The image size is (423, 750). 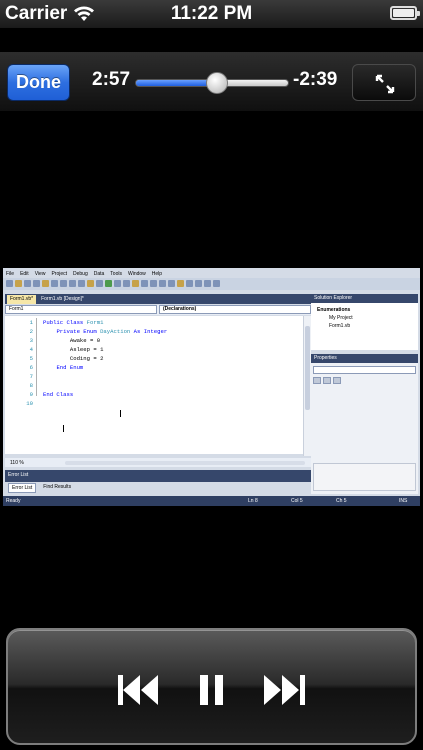 What do you see at coordinates (10, 274) in the screenshot?
I see `vs-menu-item: File` at bounding box center [10, 274].